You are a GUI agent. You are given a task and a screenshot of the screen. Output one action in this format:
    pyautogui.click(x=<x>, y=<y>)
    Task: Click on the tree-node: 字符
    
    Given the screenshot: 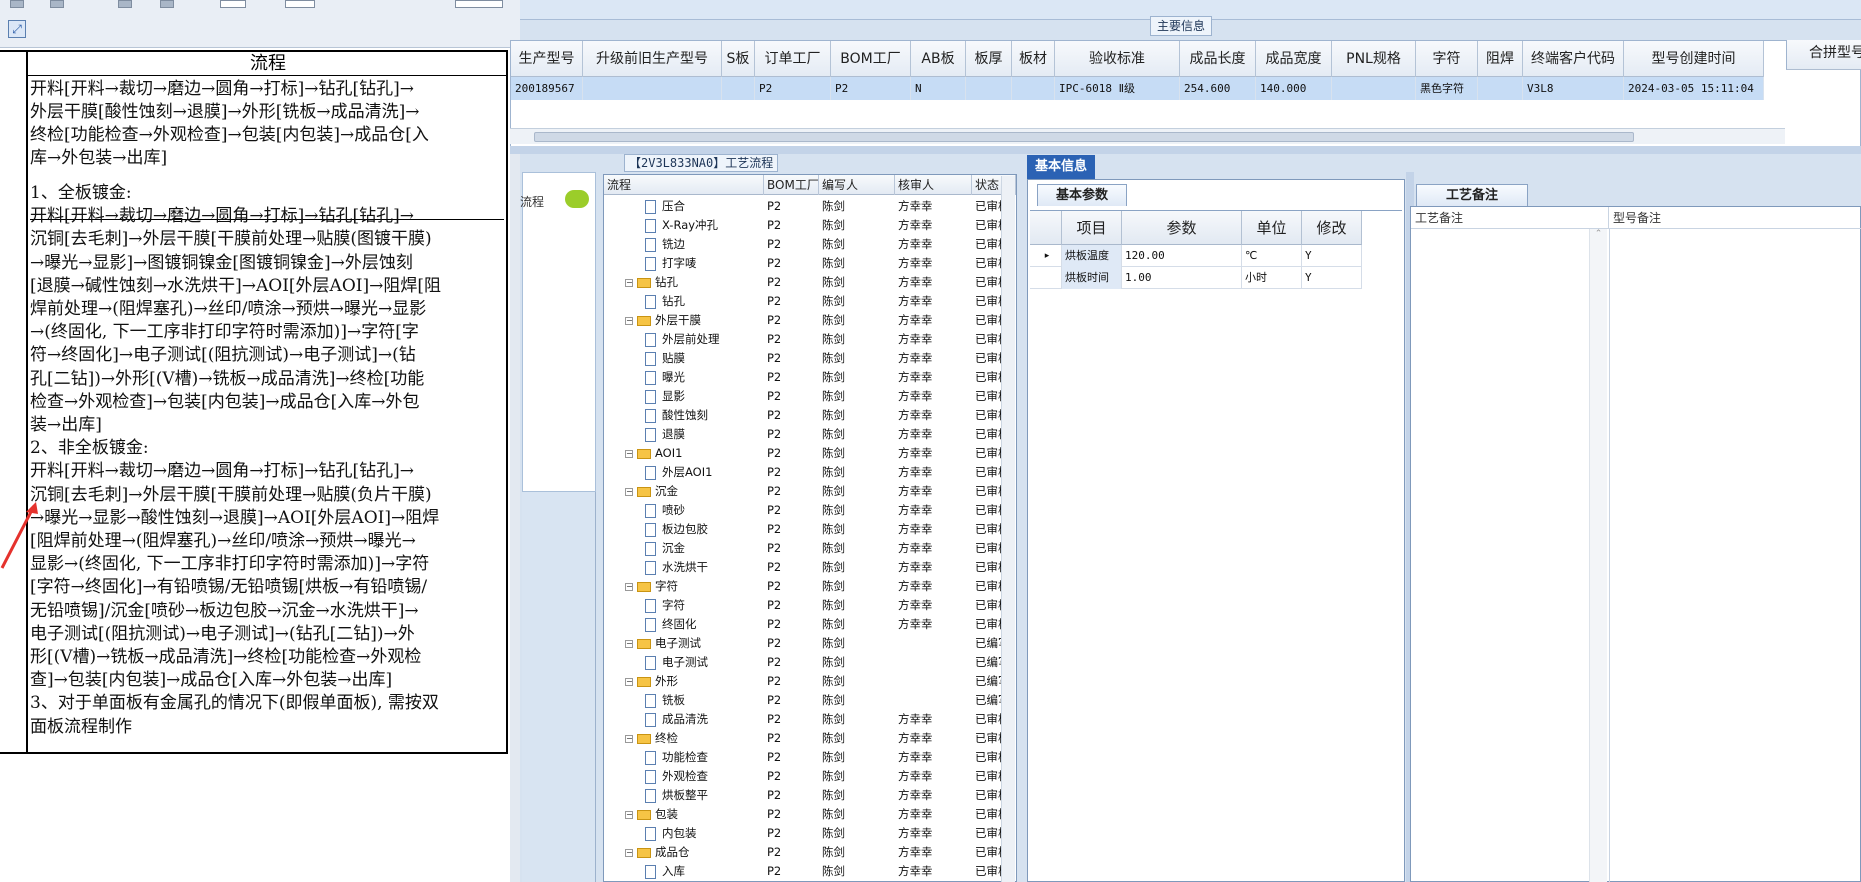 What is the action you would take?
    pyautogui.click(x=684, y=605)
    